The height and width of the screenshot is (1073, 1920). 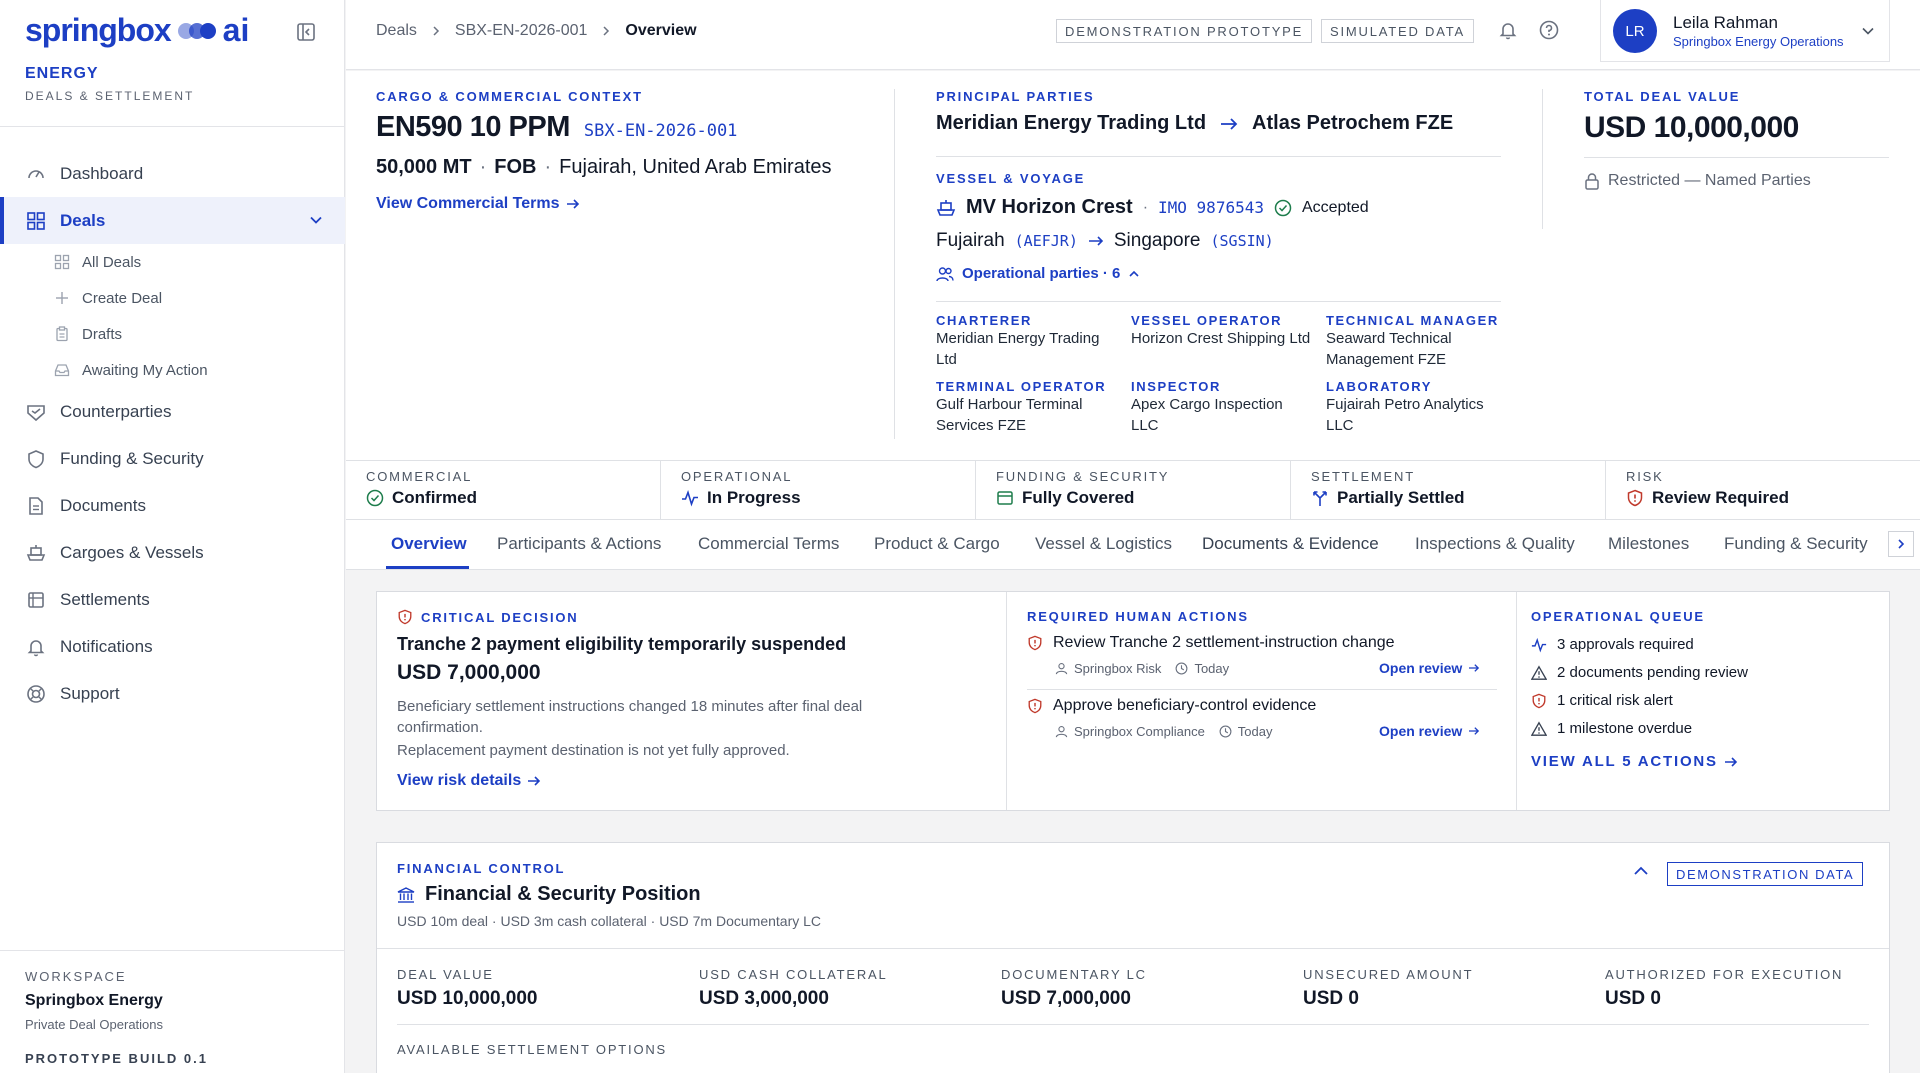 I want to click on metric-label: DEAL VALUE, so click(x=445, y=974).